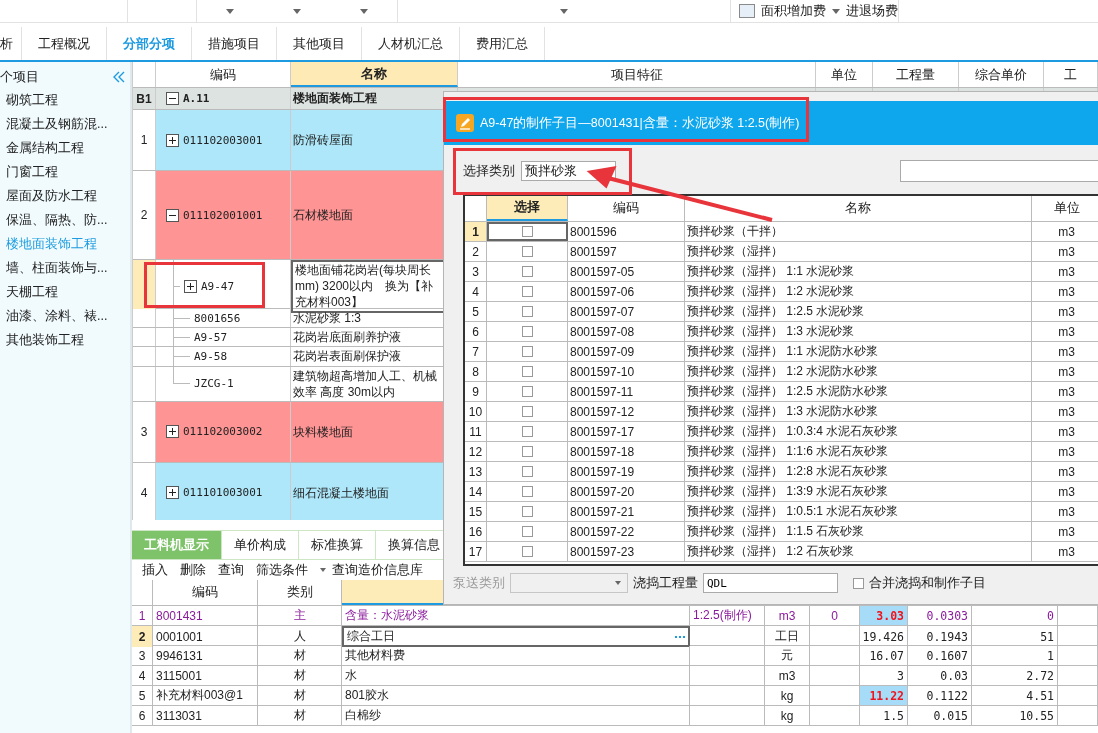 The height and width of the screenshot is (733, 1098). What do you see at coordinates (476, 551) in the screenshot?
I see `row-number: 17` at bounding box center [476, 551].